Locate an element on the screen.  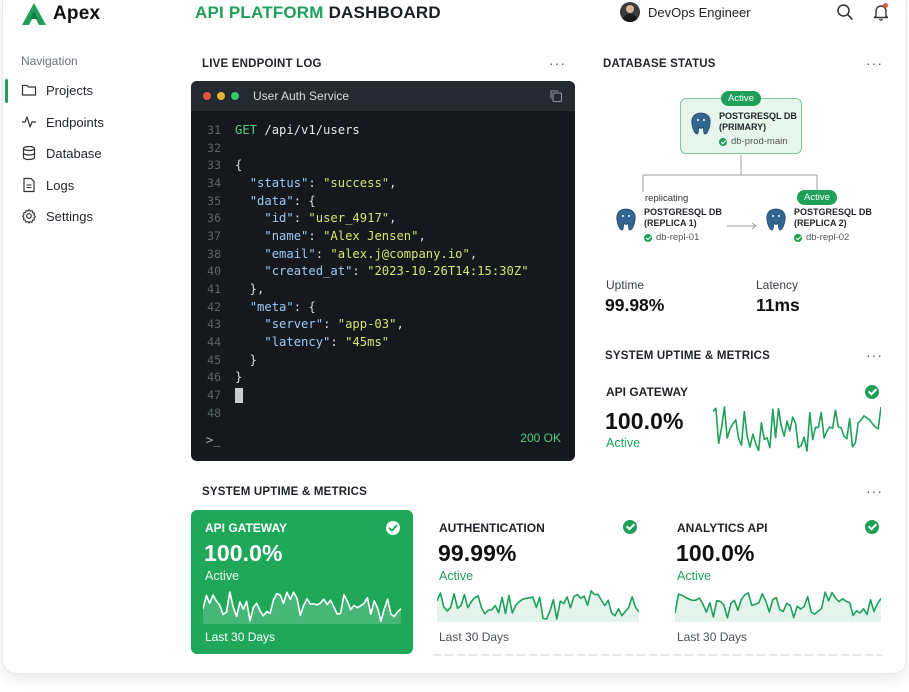
sidebar-item-label: Projects is located at coordinates (69, 90).